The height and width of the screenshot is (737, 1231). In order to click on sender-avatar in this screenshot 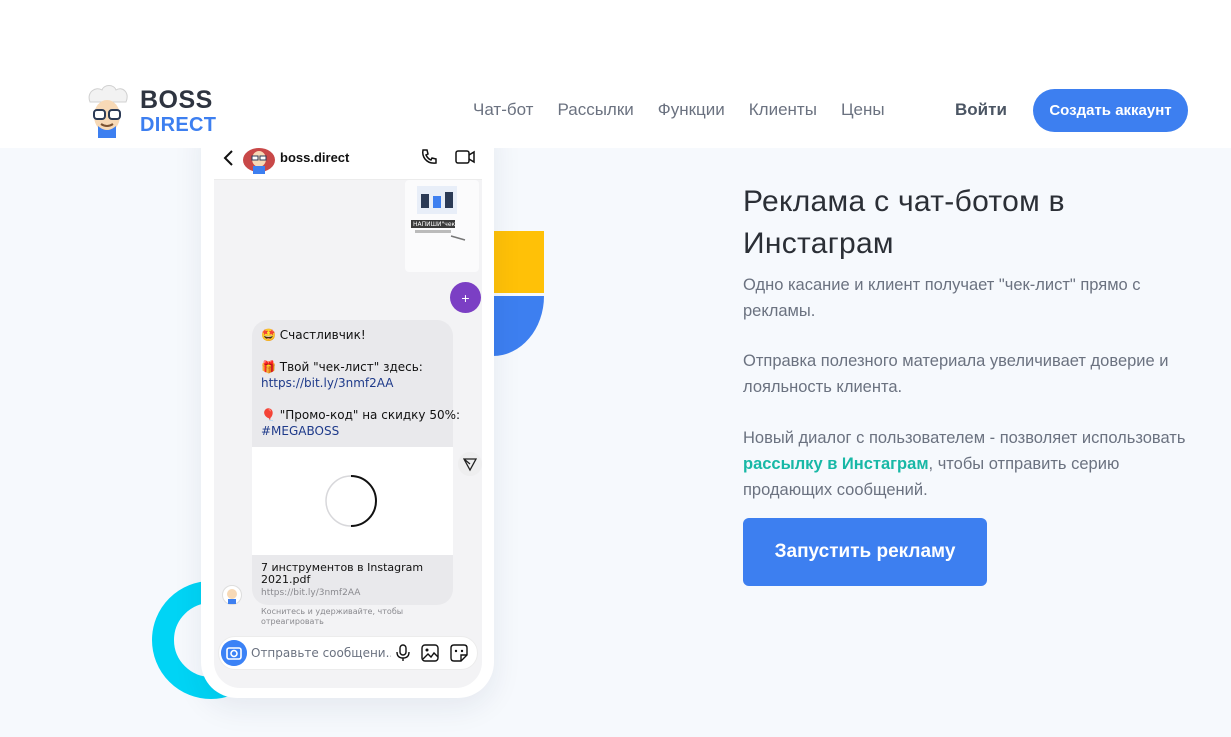, I will do `click(232, 595)`.